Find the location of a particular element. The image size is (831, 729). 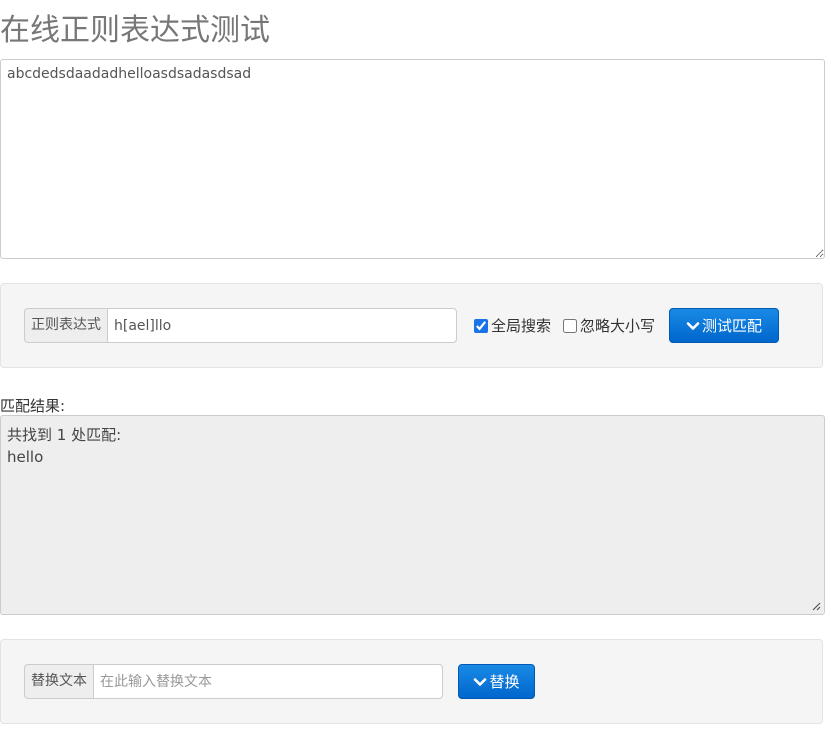

resize-grip-icon is located at coordinates (816, 606).